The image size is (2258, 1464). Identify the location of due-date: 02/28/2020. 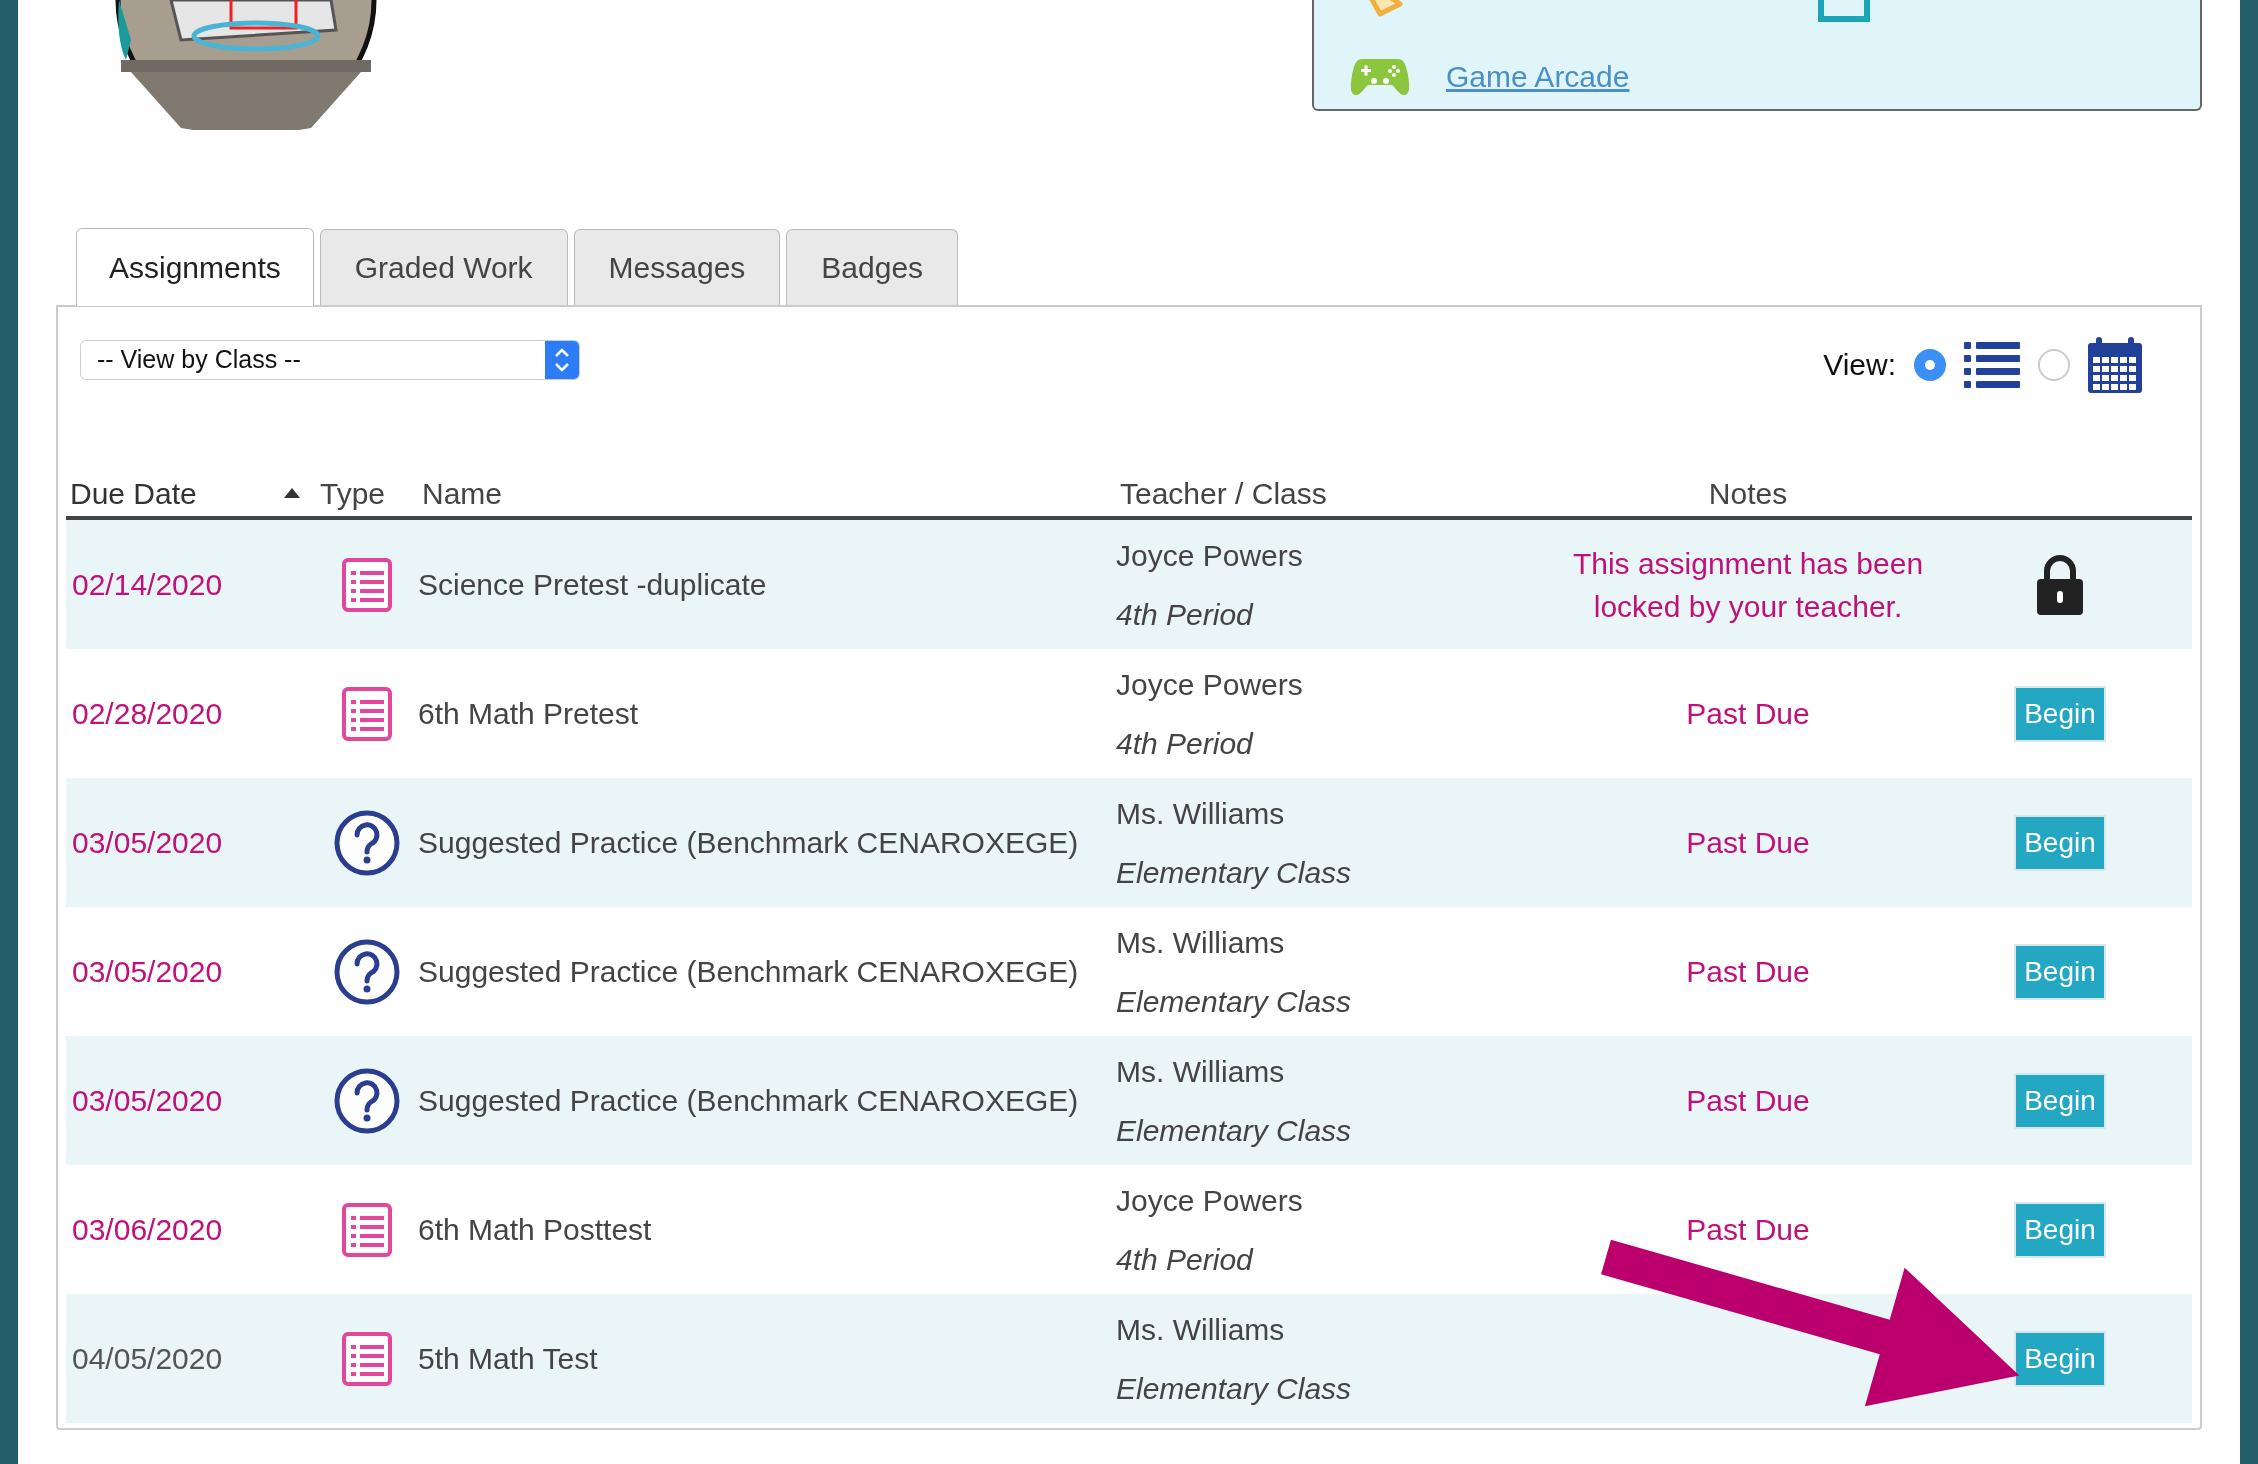
(147, 714).